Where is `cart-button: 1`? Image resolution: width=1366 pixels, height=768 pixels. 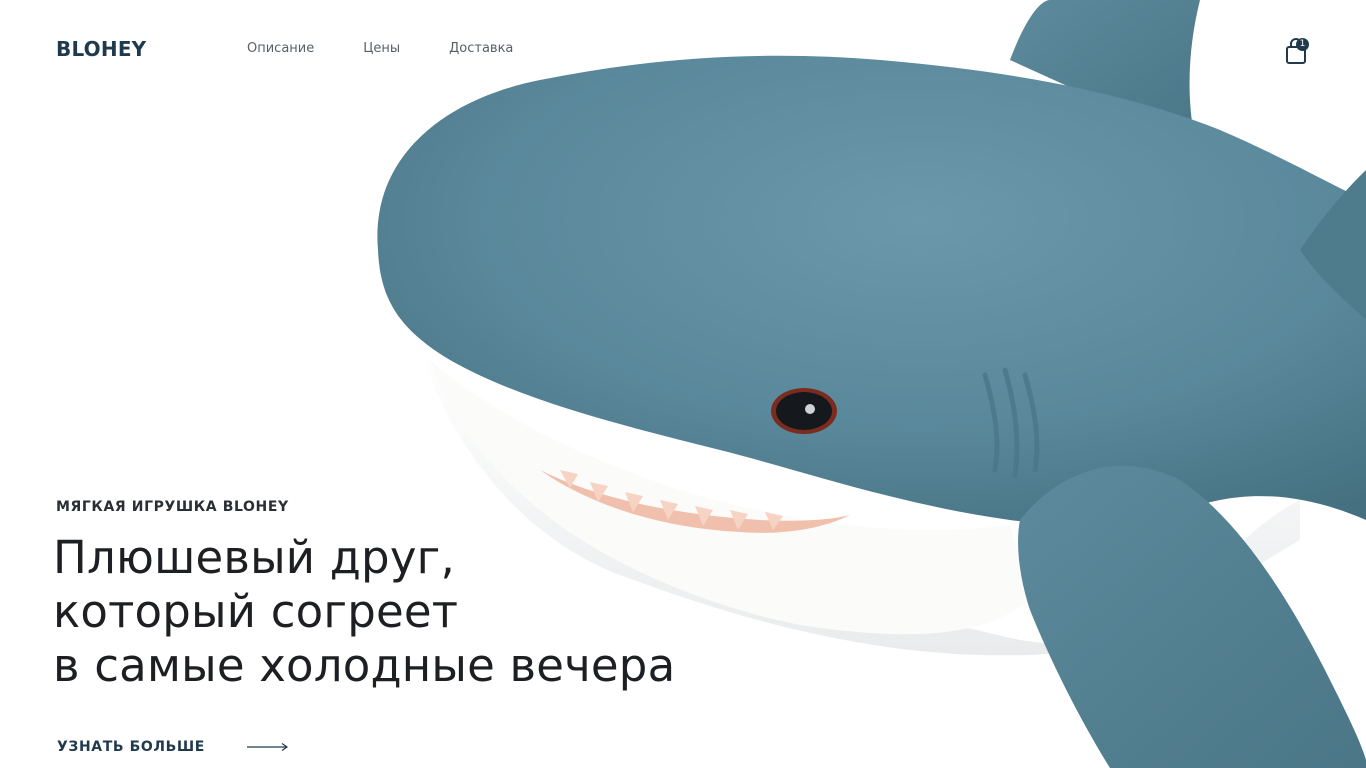
cart-button: 1 is located at coordinates (1296, 51).